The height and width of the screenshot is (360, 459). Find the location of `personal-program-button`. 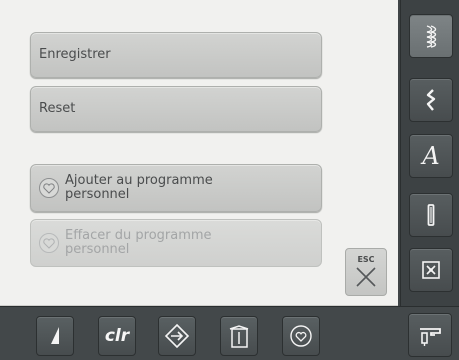

personal-program-button is located at coordinates (301, 336).